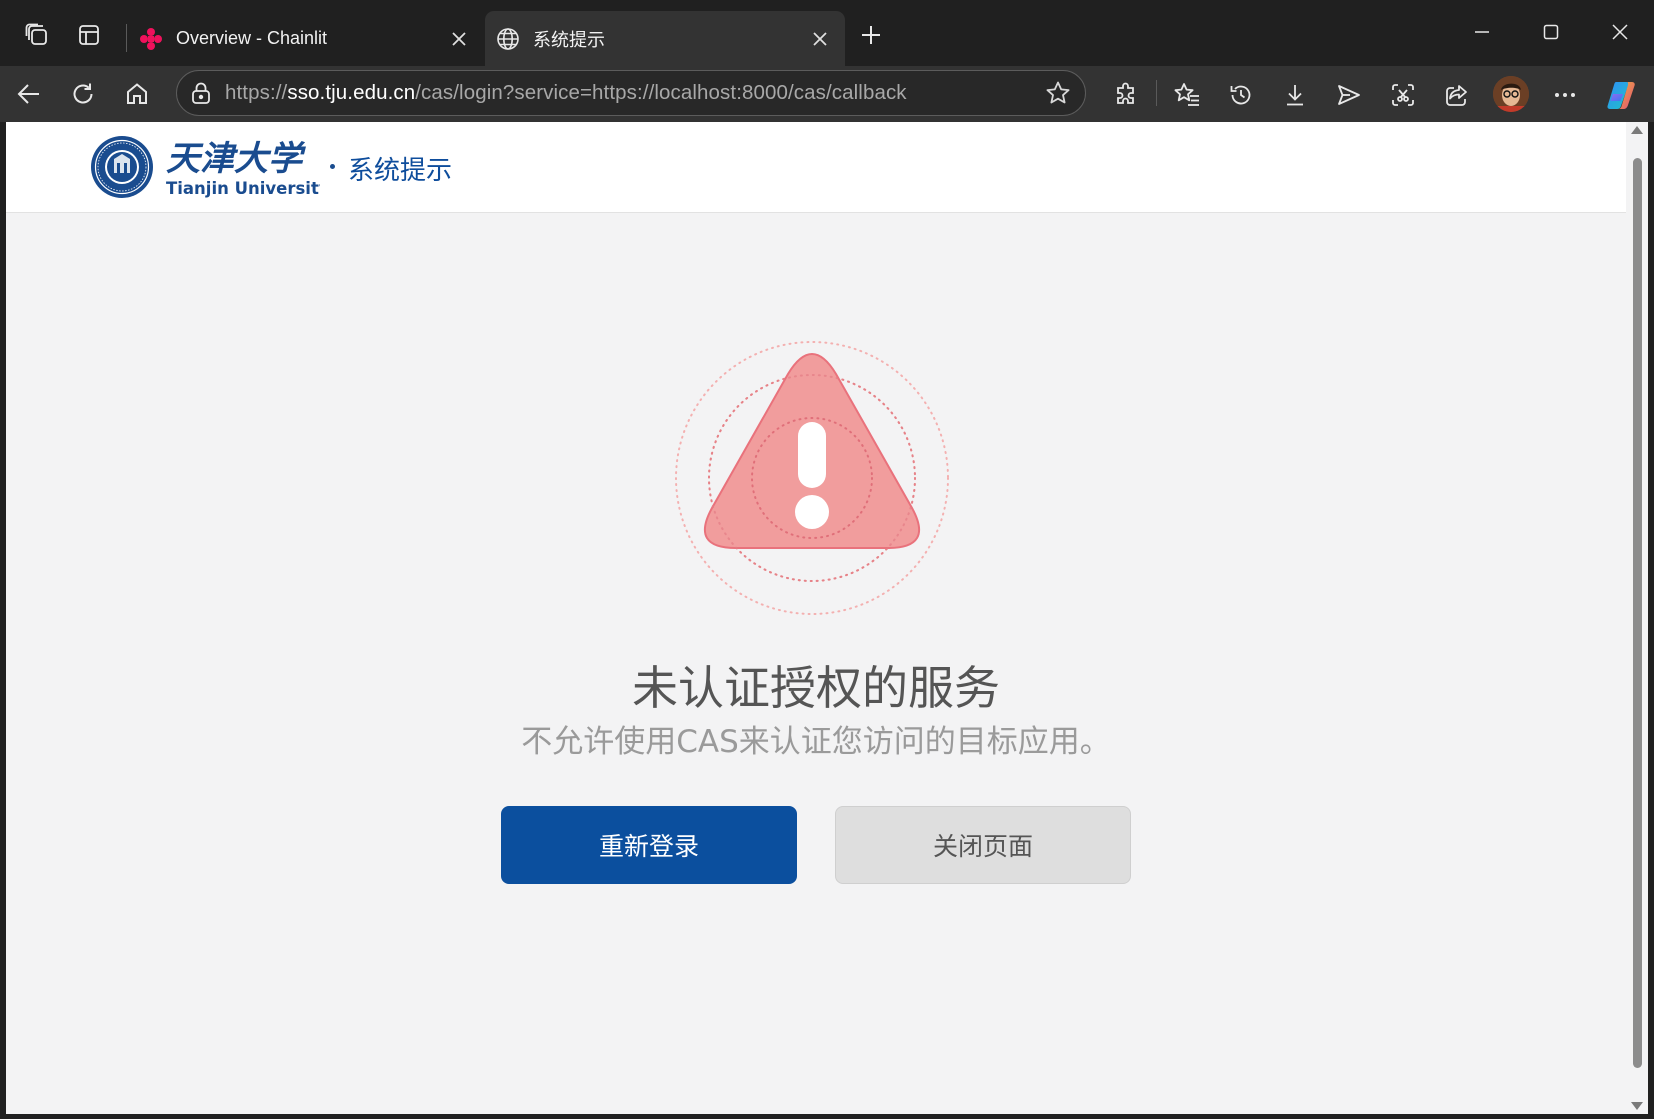  Describe the element at coordinates (1349, 95) in the screenshot. I see `send-icon` at that location.